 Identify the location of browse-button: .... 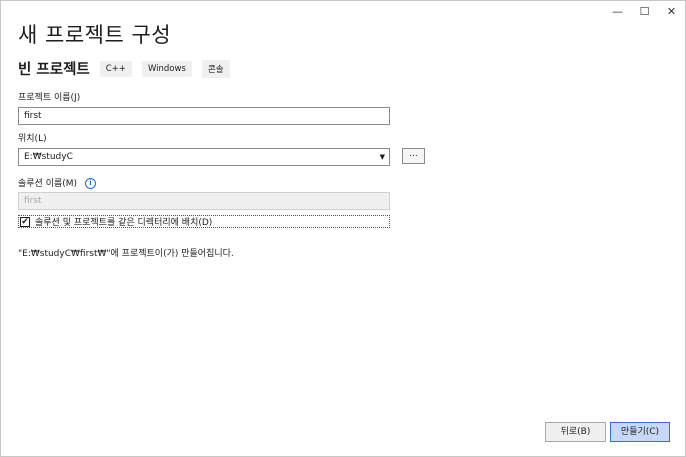
(413, 156).